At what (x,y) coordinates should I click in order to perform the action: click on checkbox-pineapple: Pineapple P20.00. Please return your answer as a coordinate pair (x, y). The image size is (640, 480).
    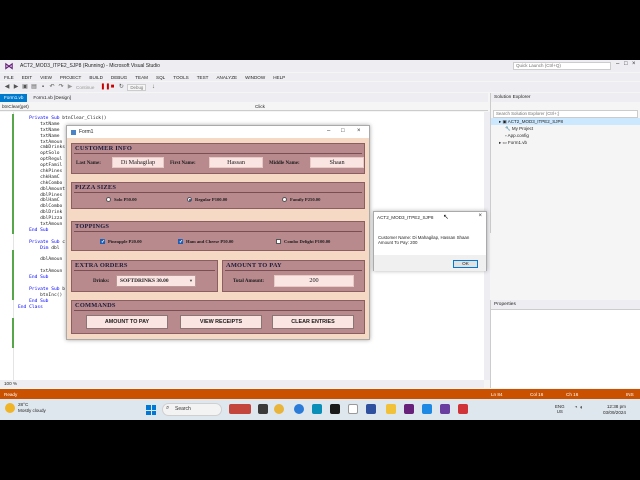
    Looking at the image, I should click on (121, 242).